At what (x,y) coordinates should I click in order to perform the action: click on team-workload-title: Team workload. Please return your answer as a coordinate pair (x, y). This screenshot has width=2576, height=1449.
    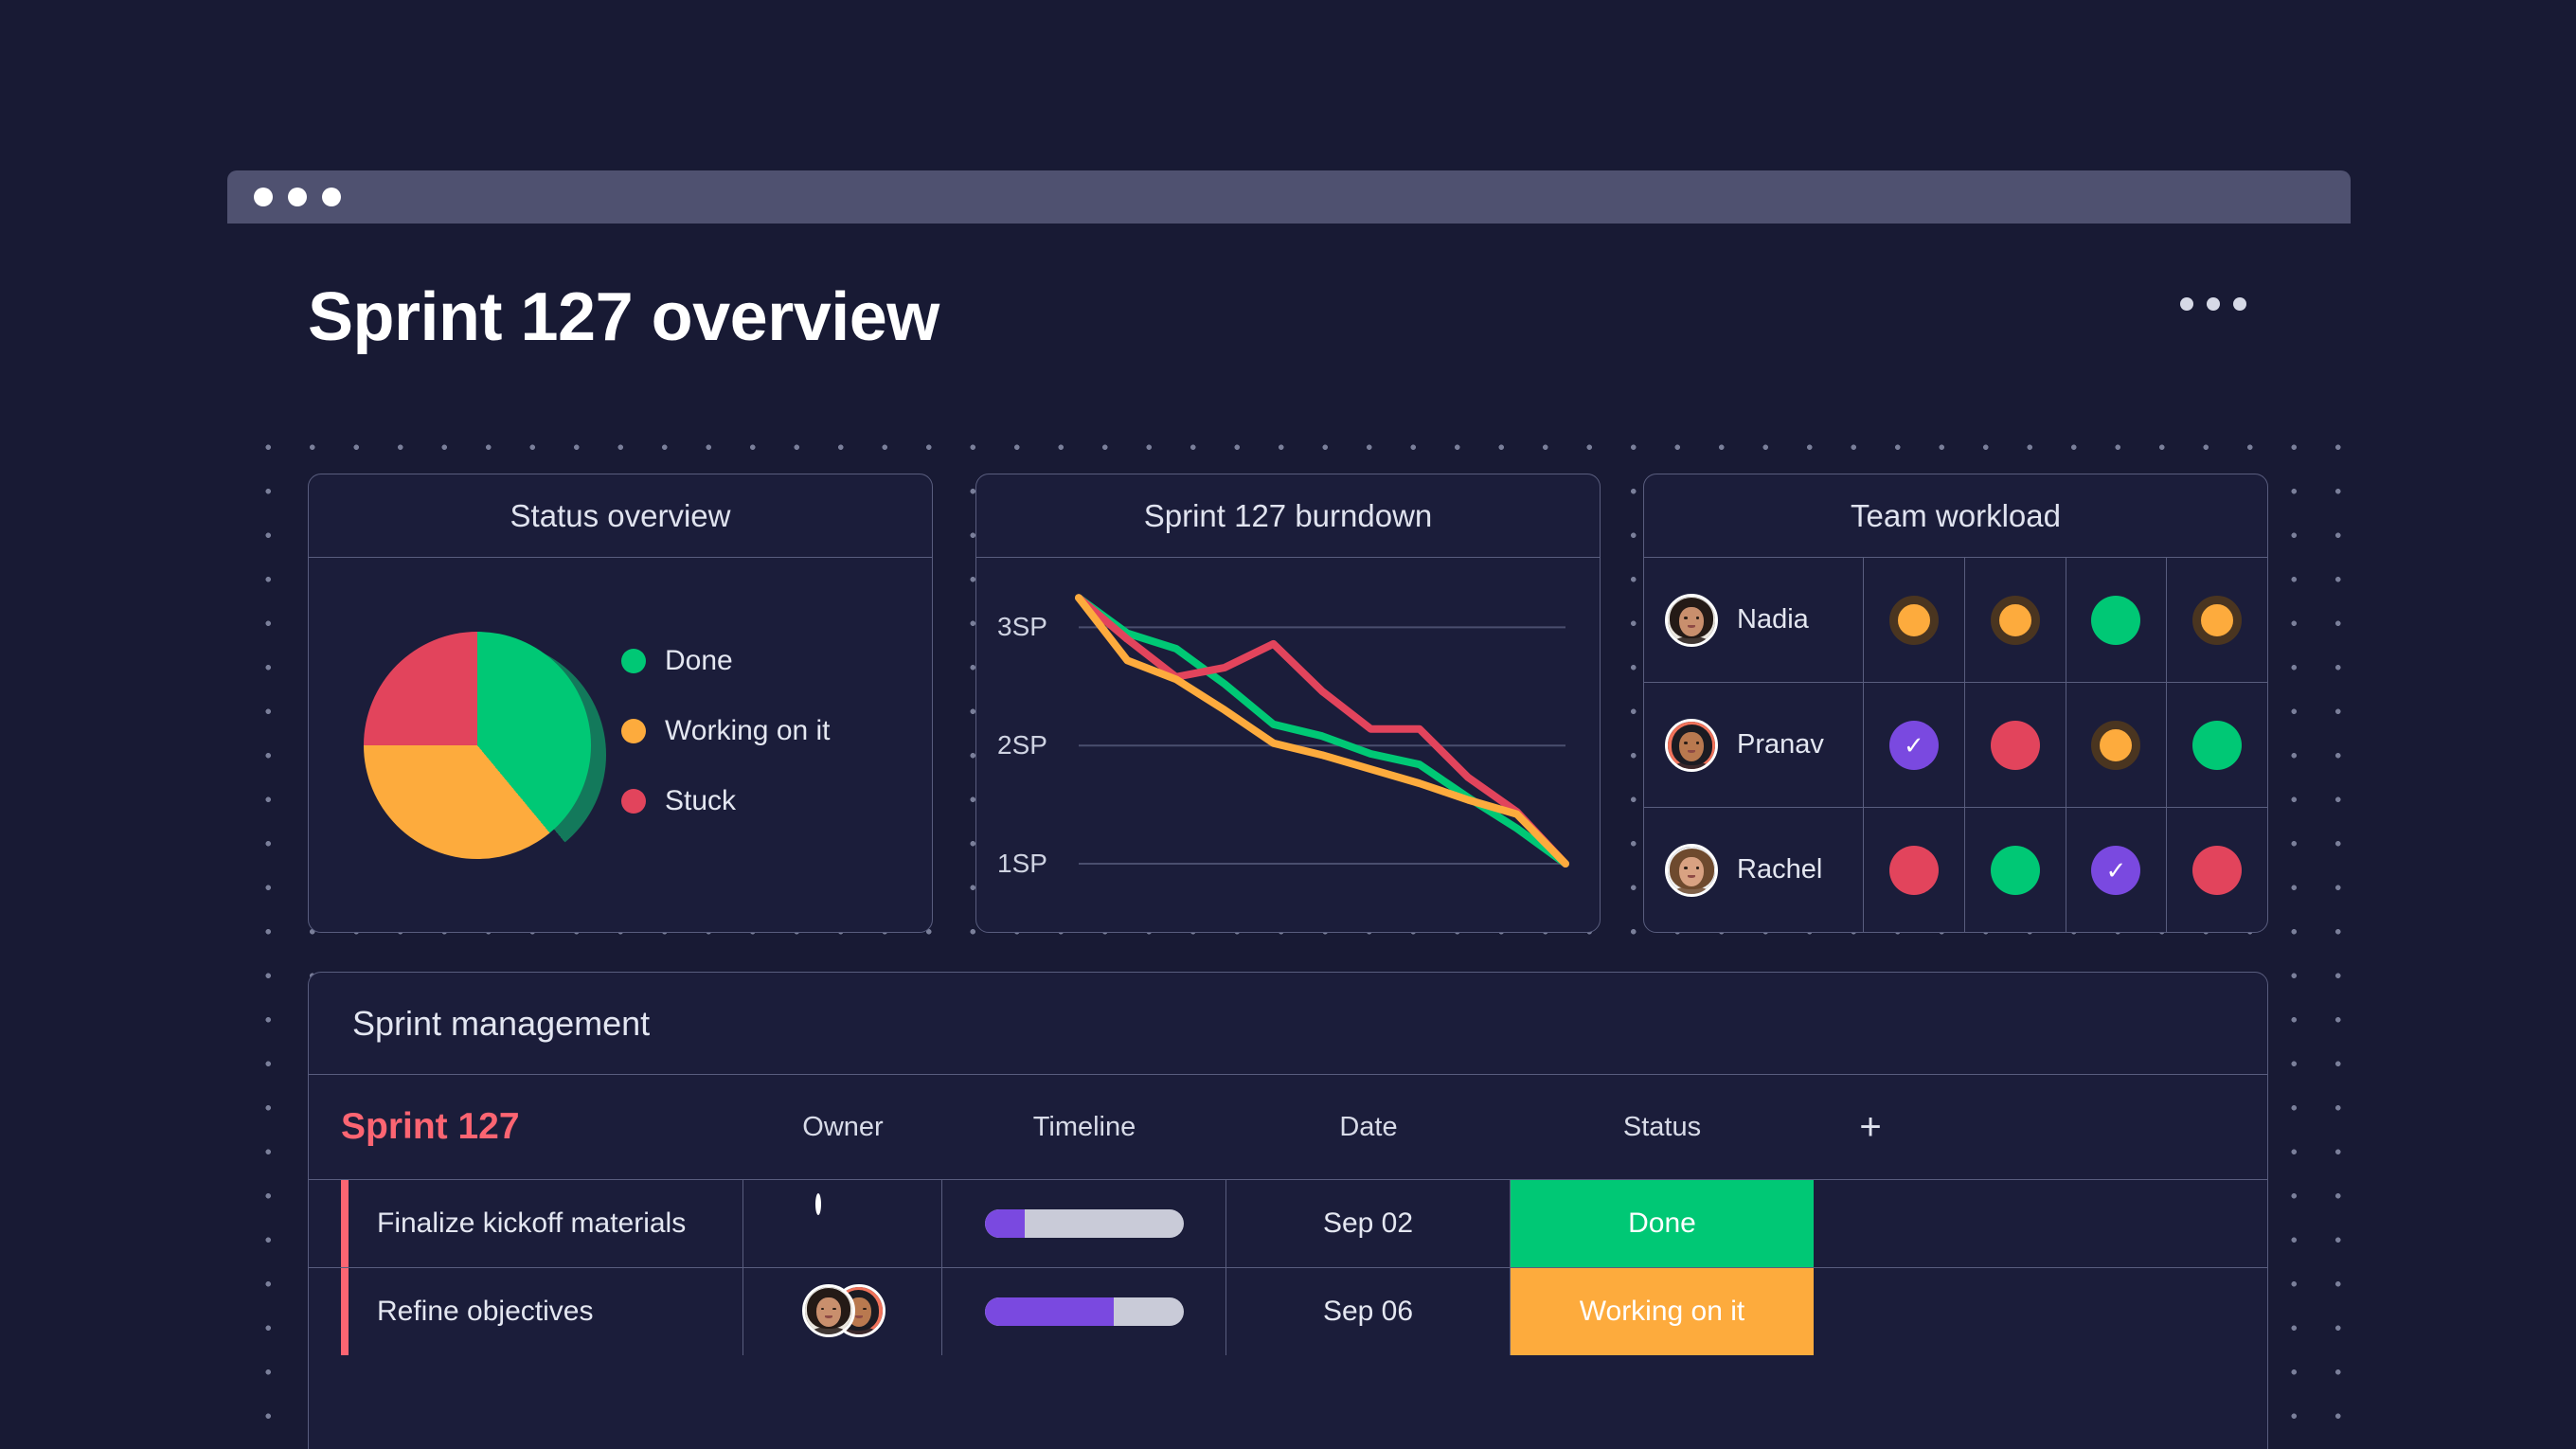
    Looking at the image, I should click on (1956, 515).